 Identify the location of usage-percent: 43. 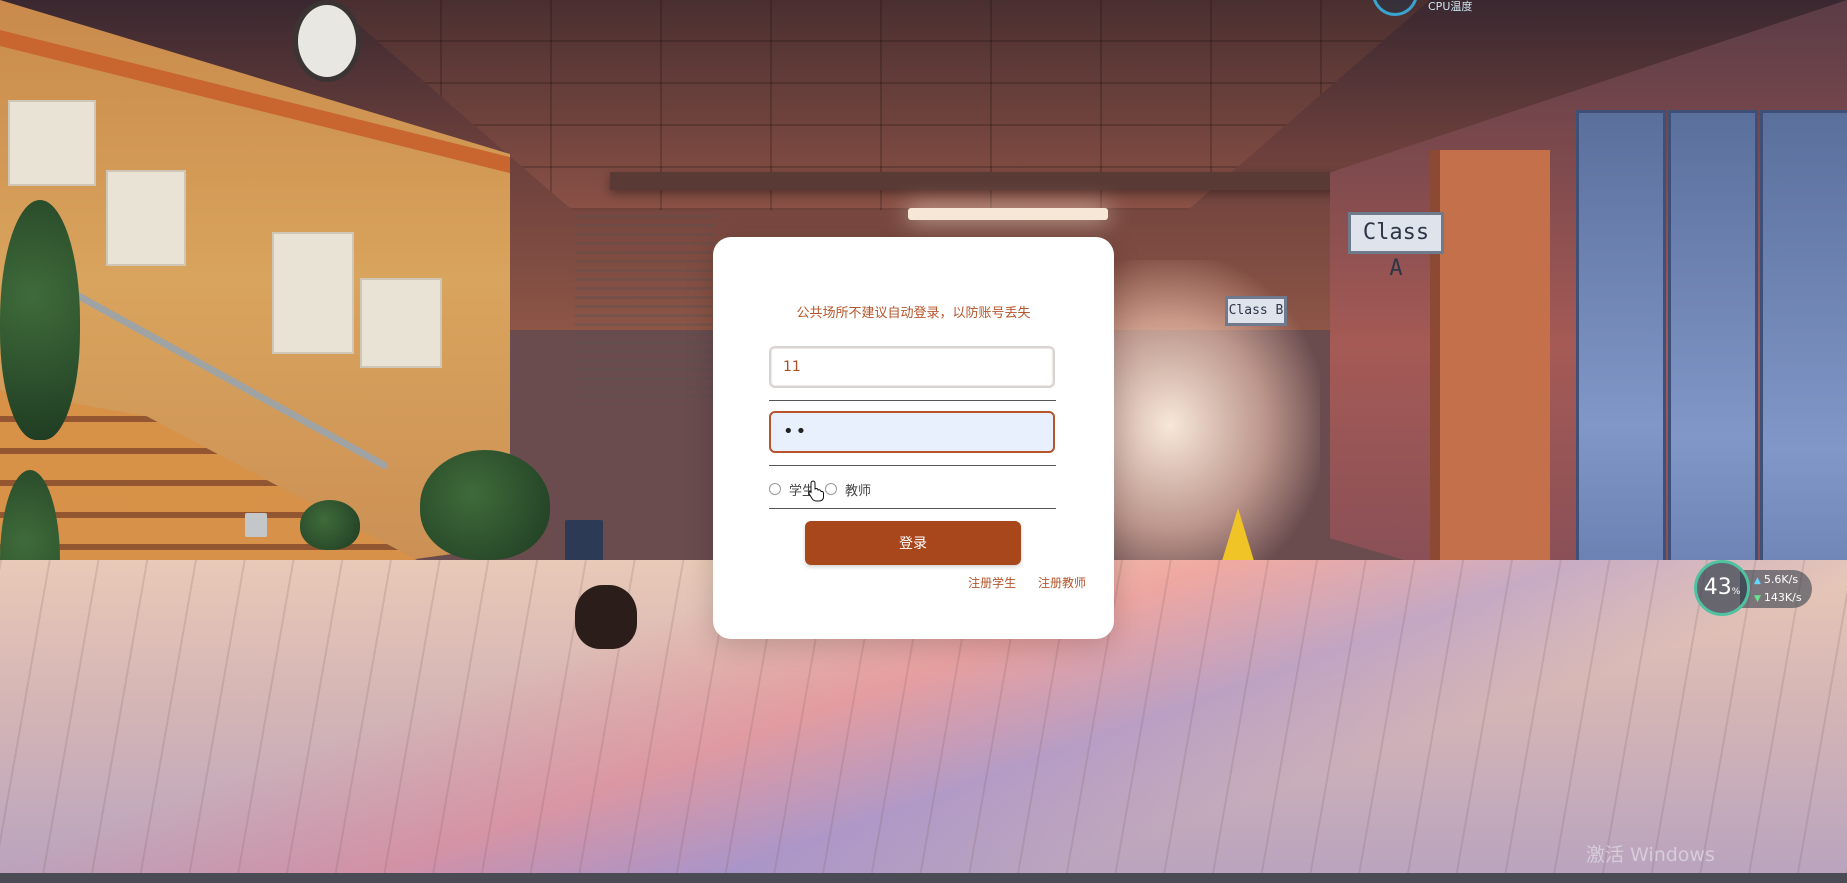
(1717, 587).